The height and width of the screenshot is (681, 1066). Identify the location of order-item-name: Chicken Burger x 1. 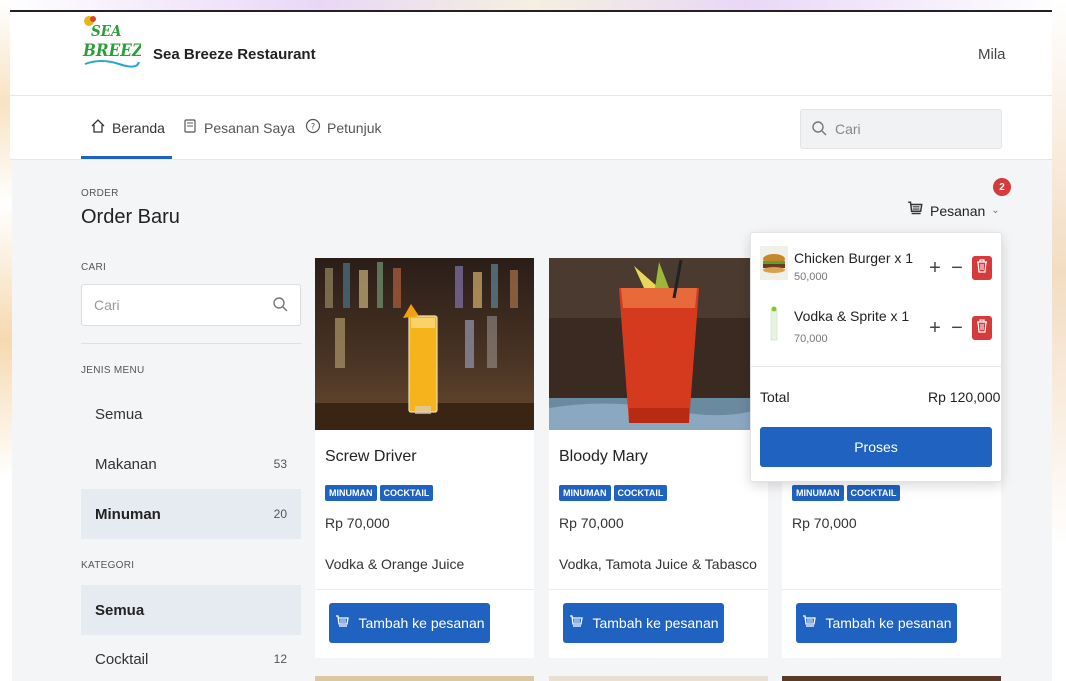
(854, 258).